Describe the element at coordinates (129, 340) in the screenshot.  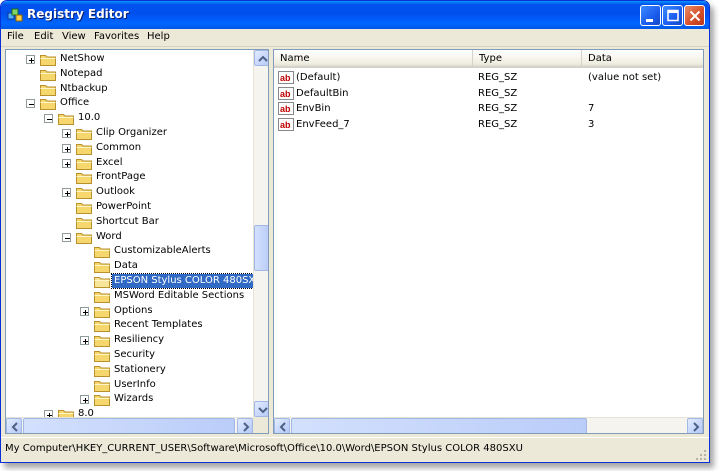
I see `tree-node: Resiliency` at that location.